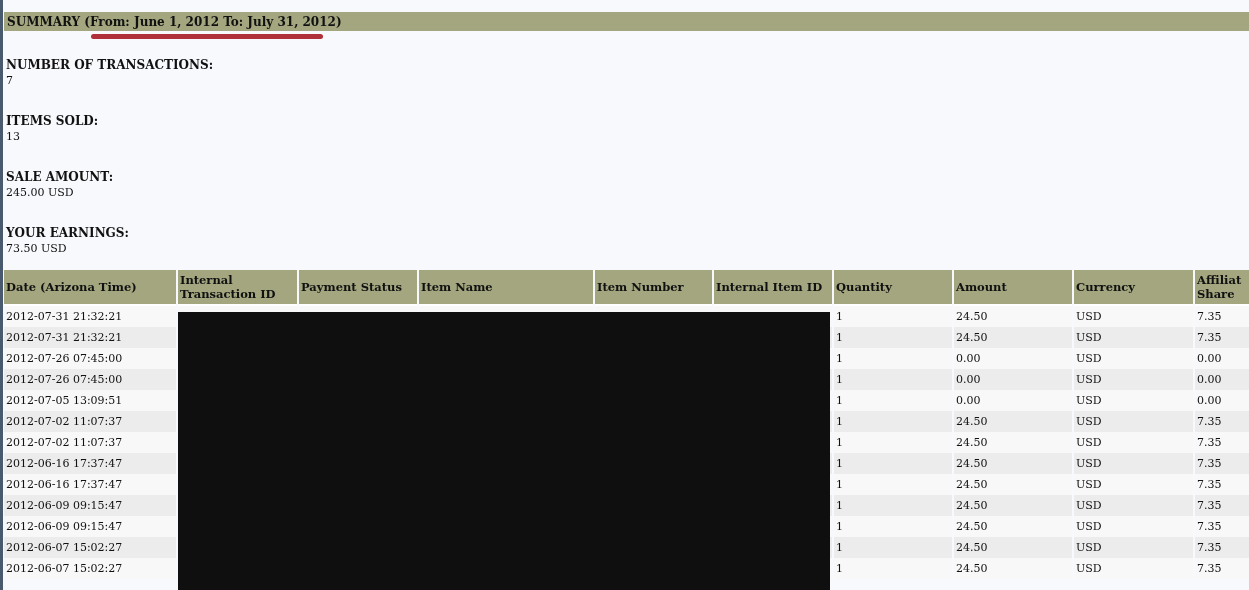  I want to click on stat-label: ITEMS SOLD:, so click(53, 121).